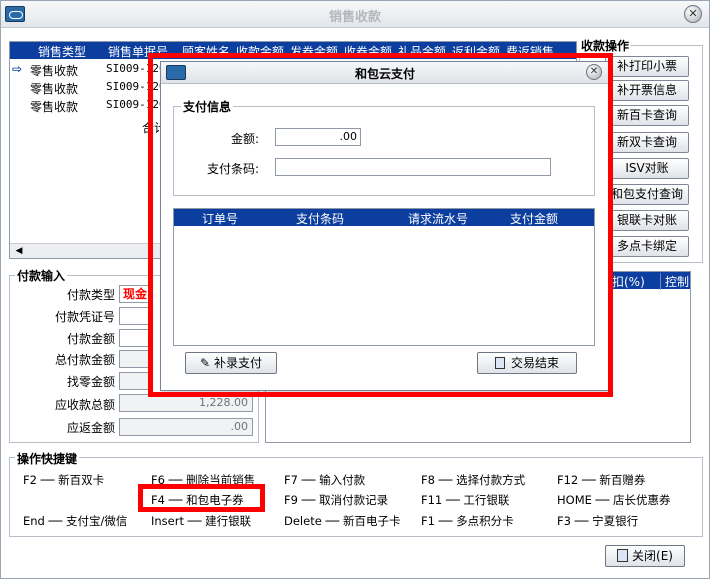 The width and height of the screenshot is (710, 579). What do you see at coordinates (47, 458) in the screenshot?
I see `shortcut-group-title: 操作快捷键` at bounding box center [47, 458].